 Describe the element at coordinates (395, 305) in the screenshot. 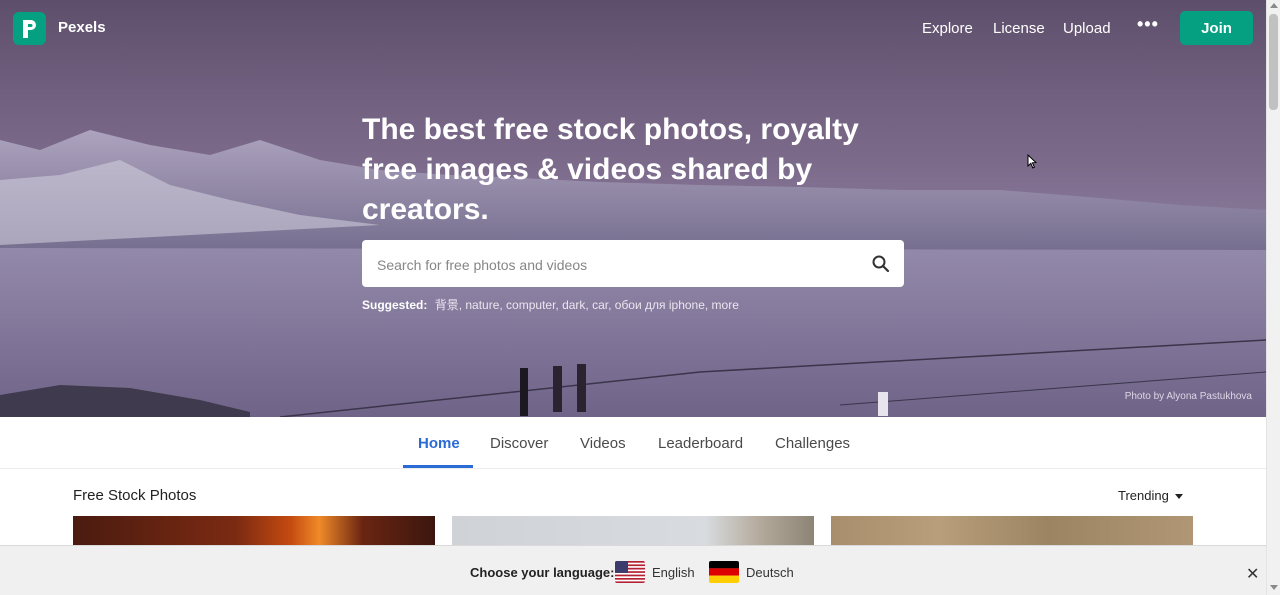

I see `suggested-label: Suggested:` at that location.